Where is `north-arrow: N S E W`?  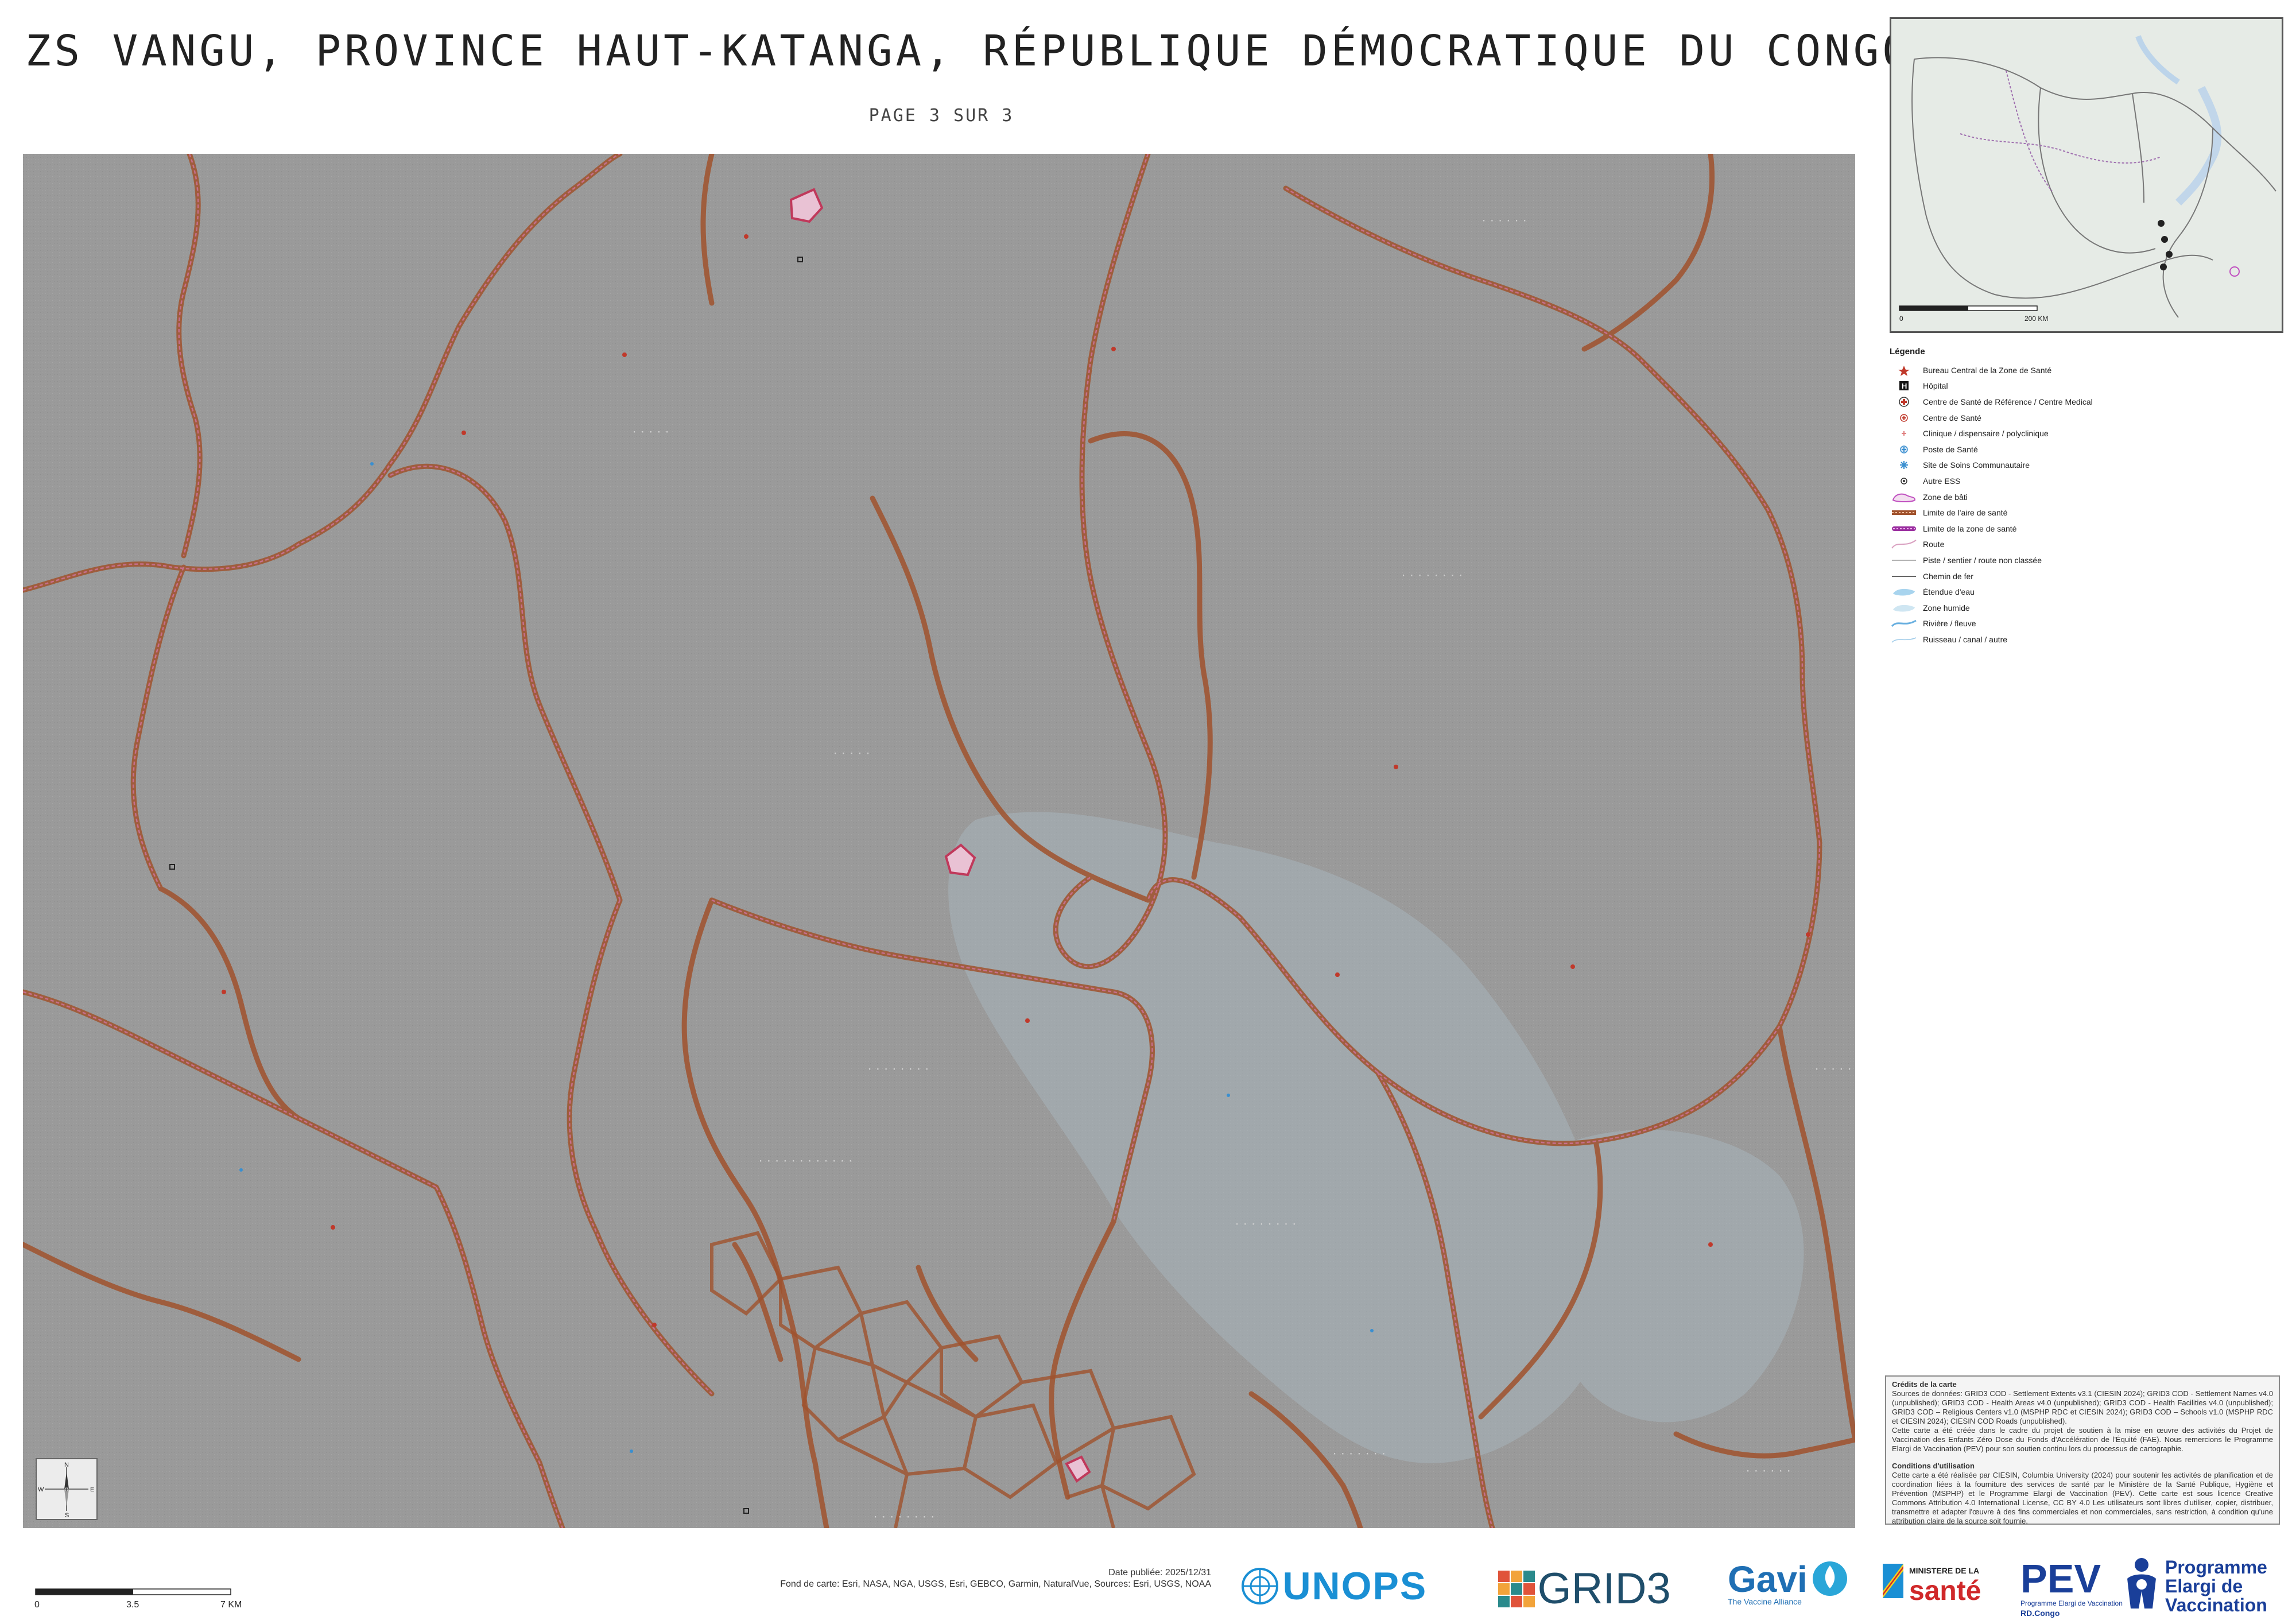 north-arrow: N S E W is located at coordinates (67, 1489).